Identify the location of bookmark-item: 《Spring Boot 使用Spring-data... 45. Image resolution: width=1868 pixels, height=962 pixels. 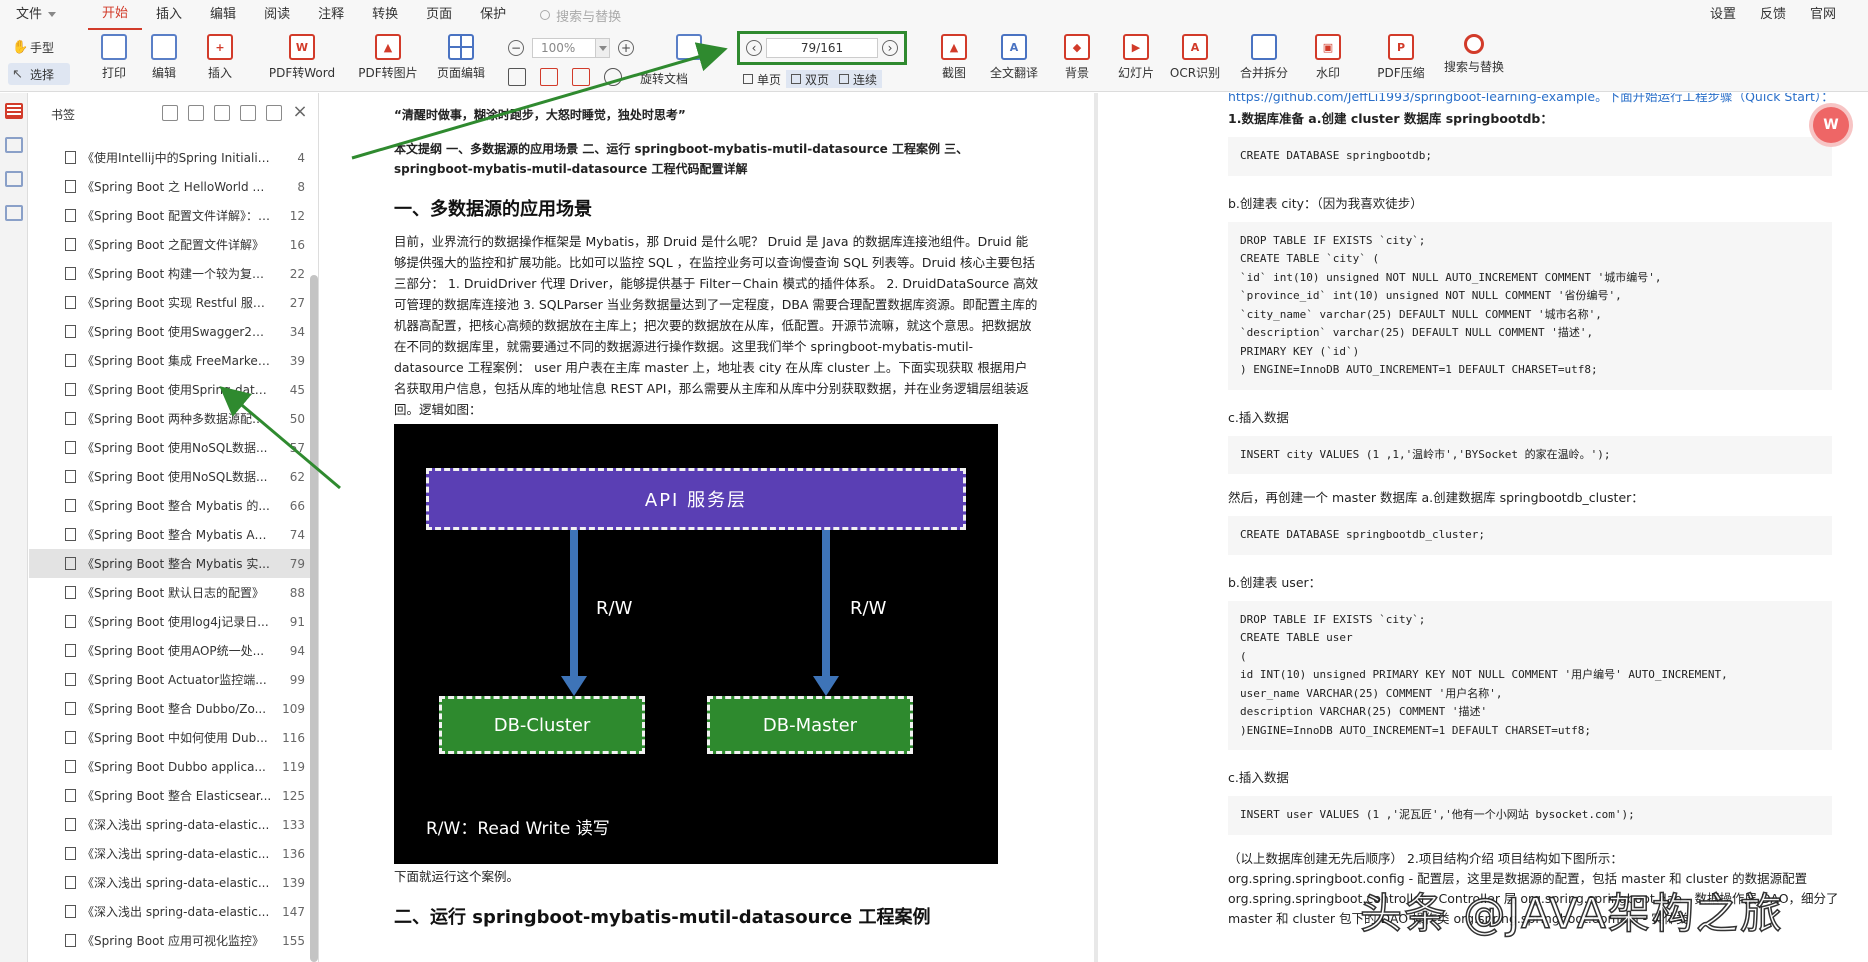
(170, 389).